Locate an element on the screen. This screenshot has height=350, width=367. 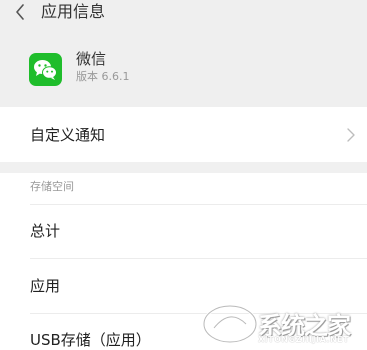
storage-usb-app-label: USB存储（应用） is located at coordinates (90, 340).